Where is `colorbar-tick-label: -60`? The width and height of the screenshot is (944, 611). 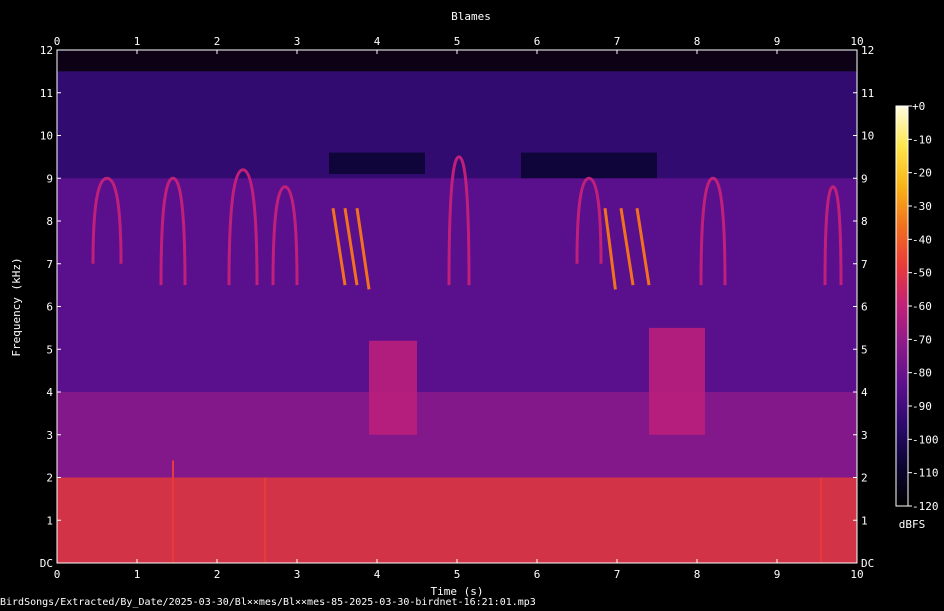 colorbar-tick-label: -60 is located at coordinates (922, 306).